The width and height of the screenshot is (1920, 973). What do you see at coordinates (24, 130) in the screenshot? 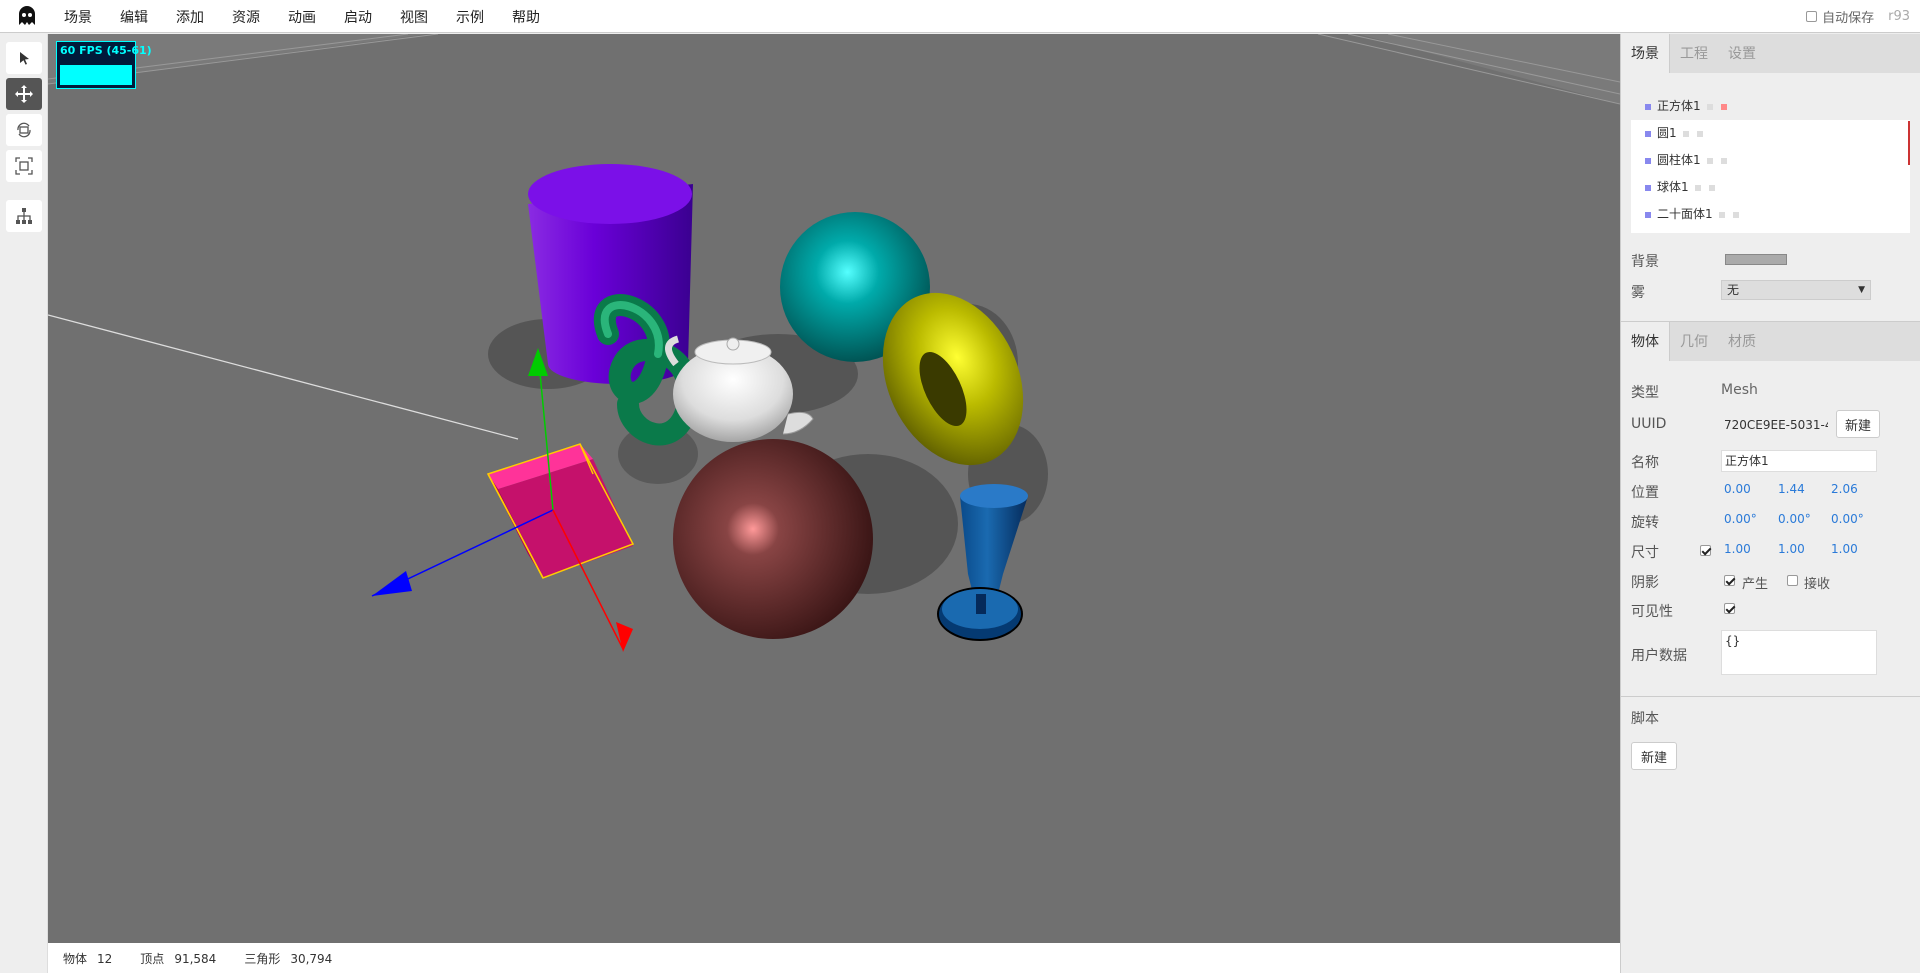
I see `rotate-tool-button` at bounding box center [24, 130].